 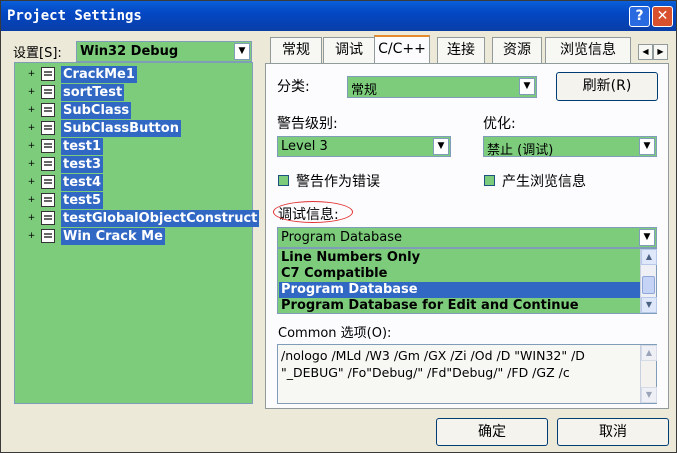 What do you see at coordinates (492, 432) in the screenshot?
I see `ok-button: 确定` at bounding box center [492, 432].